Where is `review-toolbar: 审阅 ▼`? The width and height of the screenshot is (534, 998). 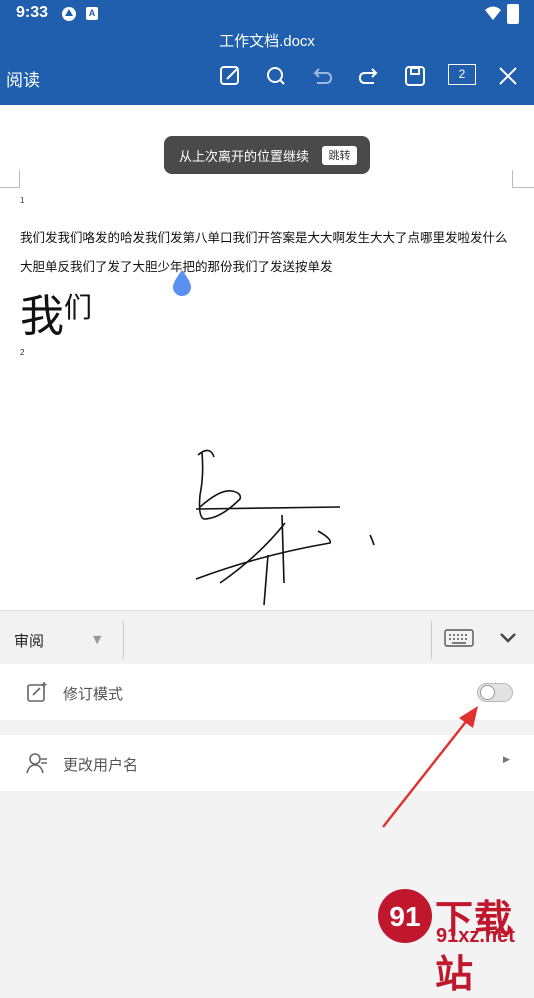
review-toolbar: 审阅 ▼ is located at coordinates (267, 637).